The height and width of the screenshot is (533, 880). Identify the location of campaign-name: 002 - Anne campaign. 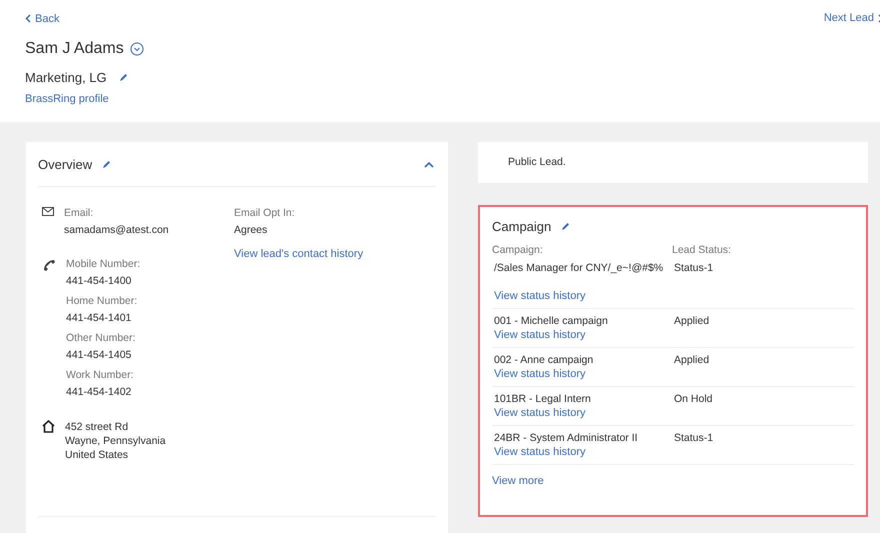
(544, 360).